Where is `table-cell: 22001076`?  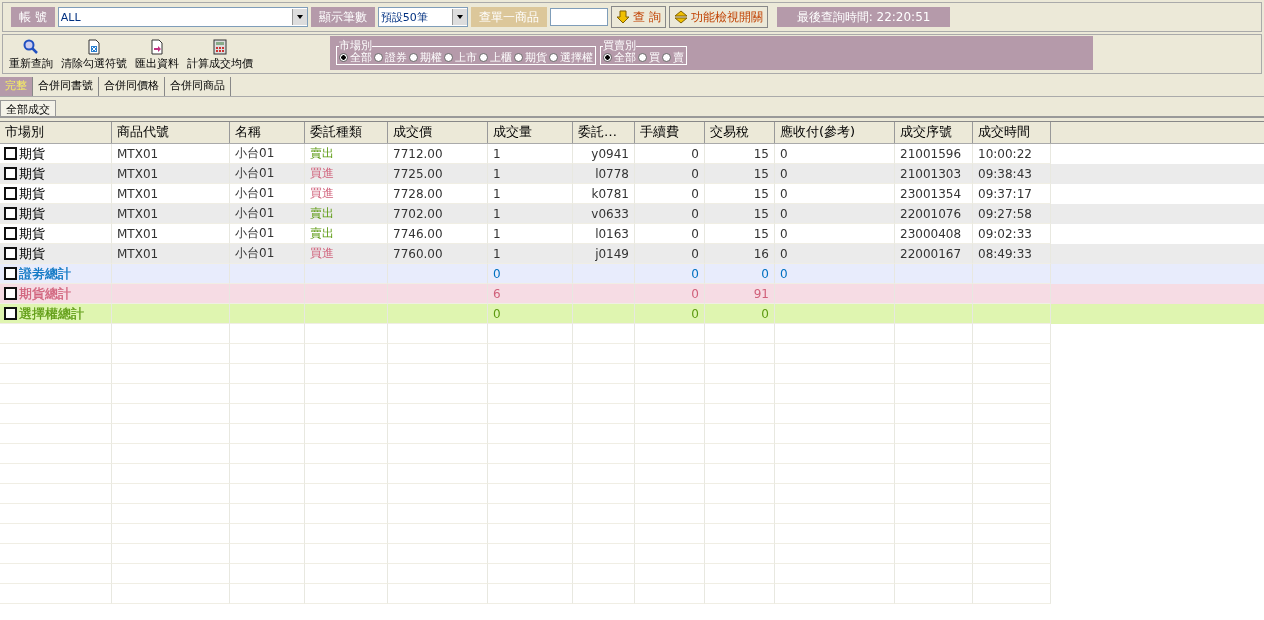
table-cell: 22001076 is located at coordinates (931, 213).